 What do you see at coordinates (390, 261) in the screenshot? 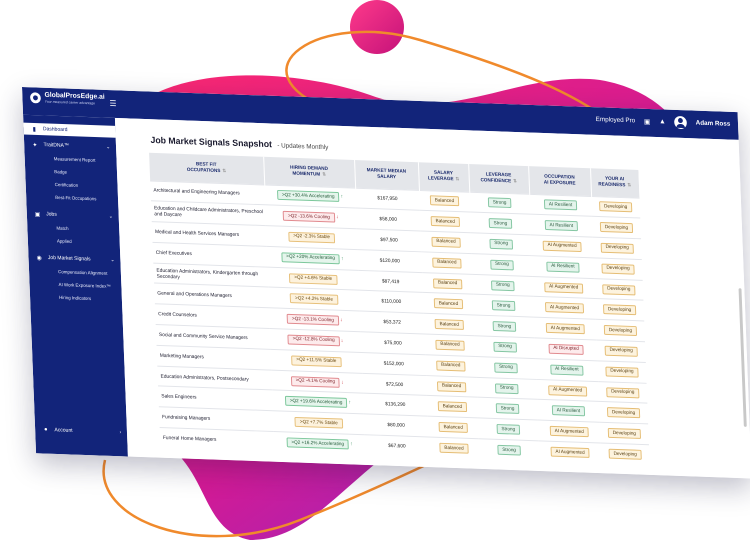
I see `median-salary-cell: $120,000` at bounding box center [390, 261].